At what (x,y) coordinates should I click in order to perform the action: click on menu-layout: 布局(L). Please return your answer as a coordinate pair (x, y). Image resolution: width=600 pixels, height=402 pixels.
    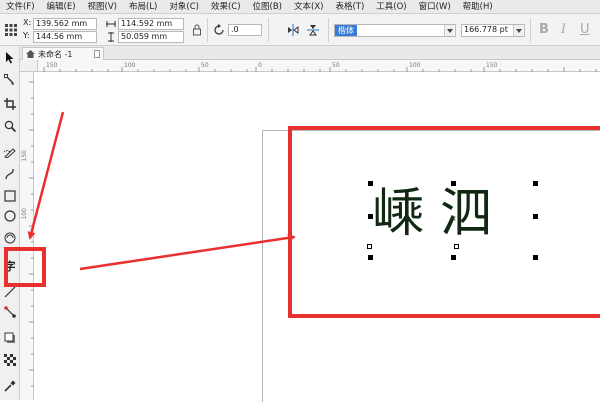
    Looking at the image, I should click on (143, 7).